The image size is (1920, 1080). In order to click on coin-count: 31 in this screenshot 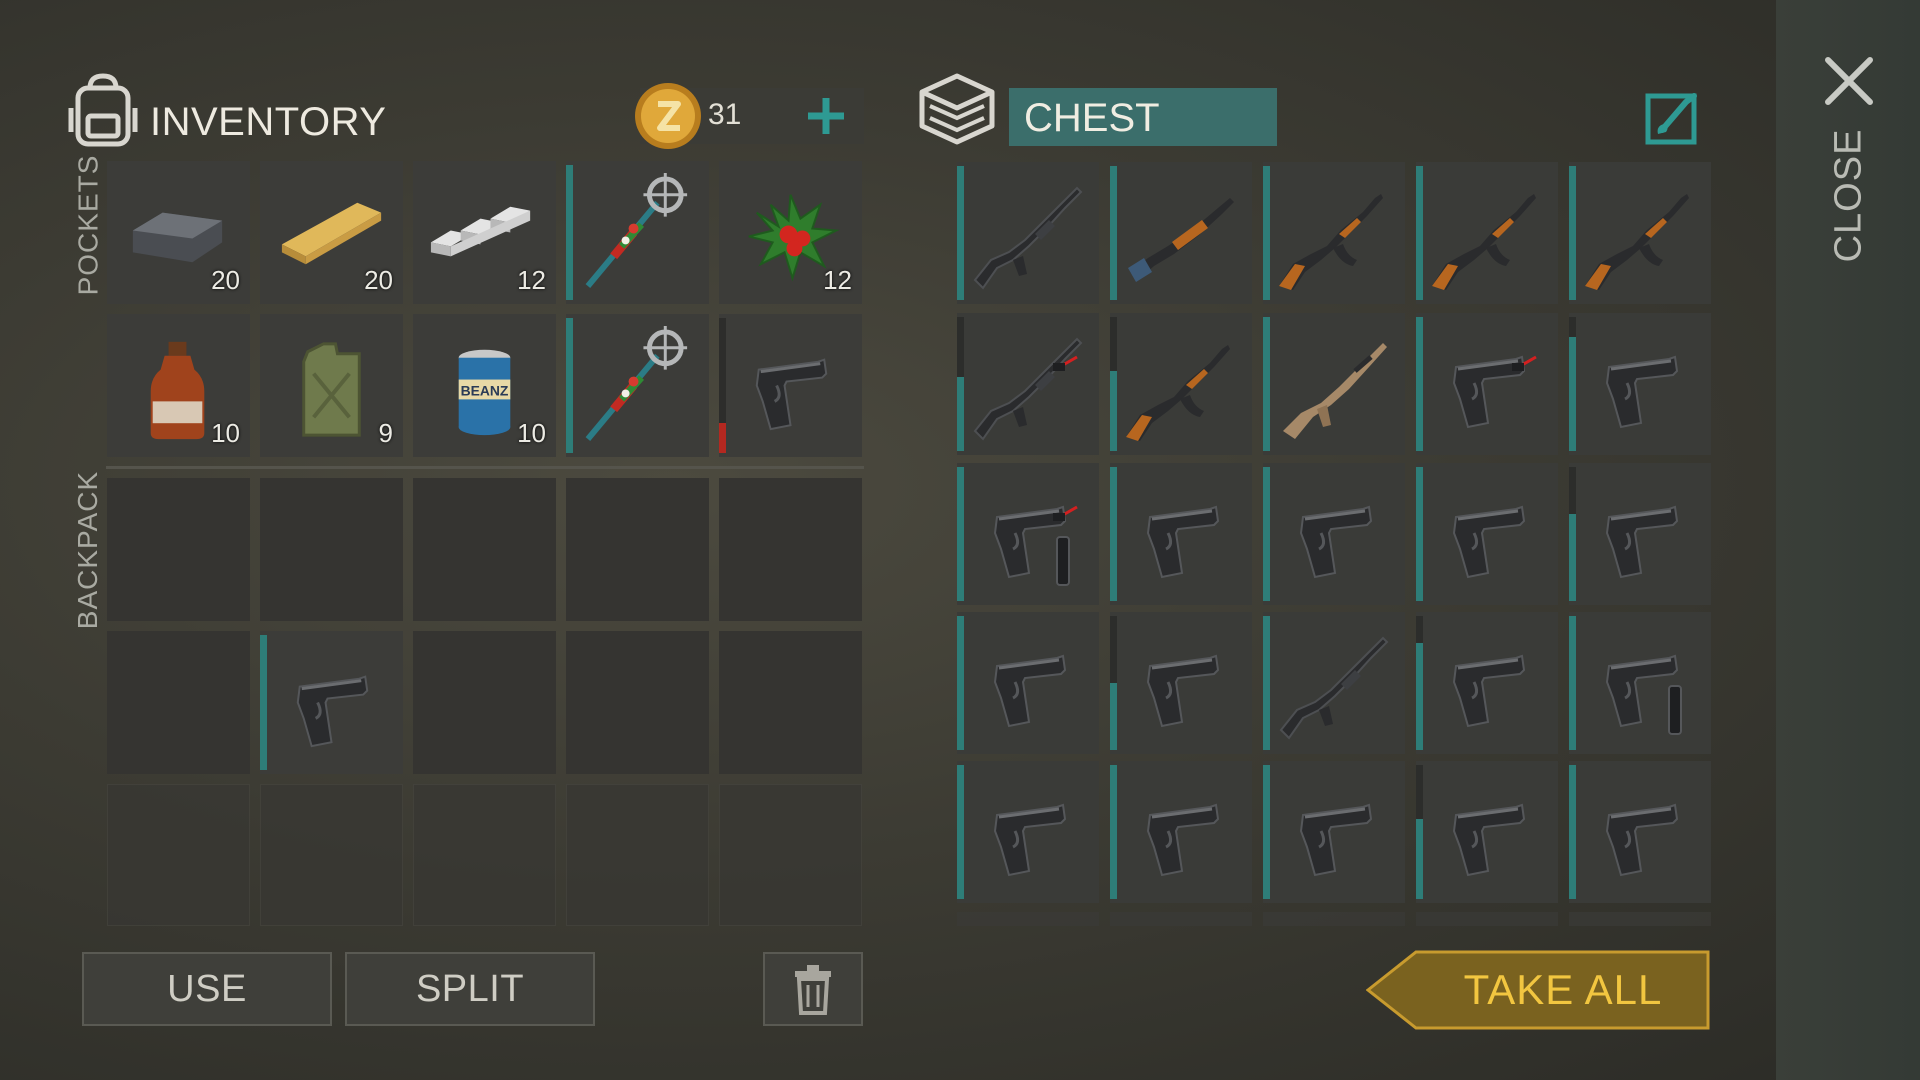, I will do `click(725, 114)`.